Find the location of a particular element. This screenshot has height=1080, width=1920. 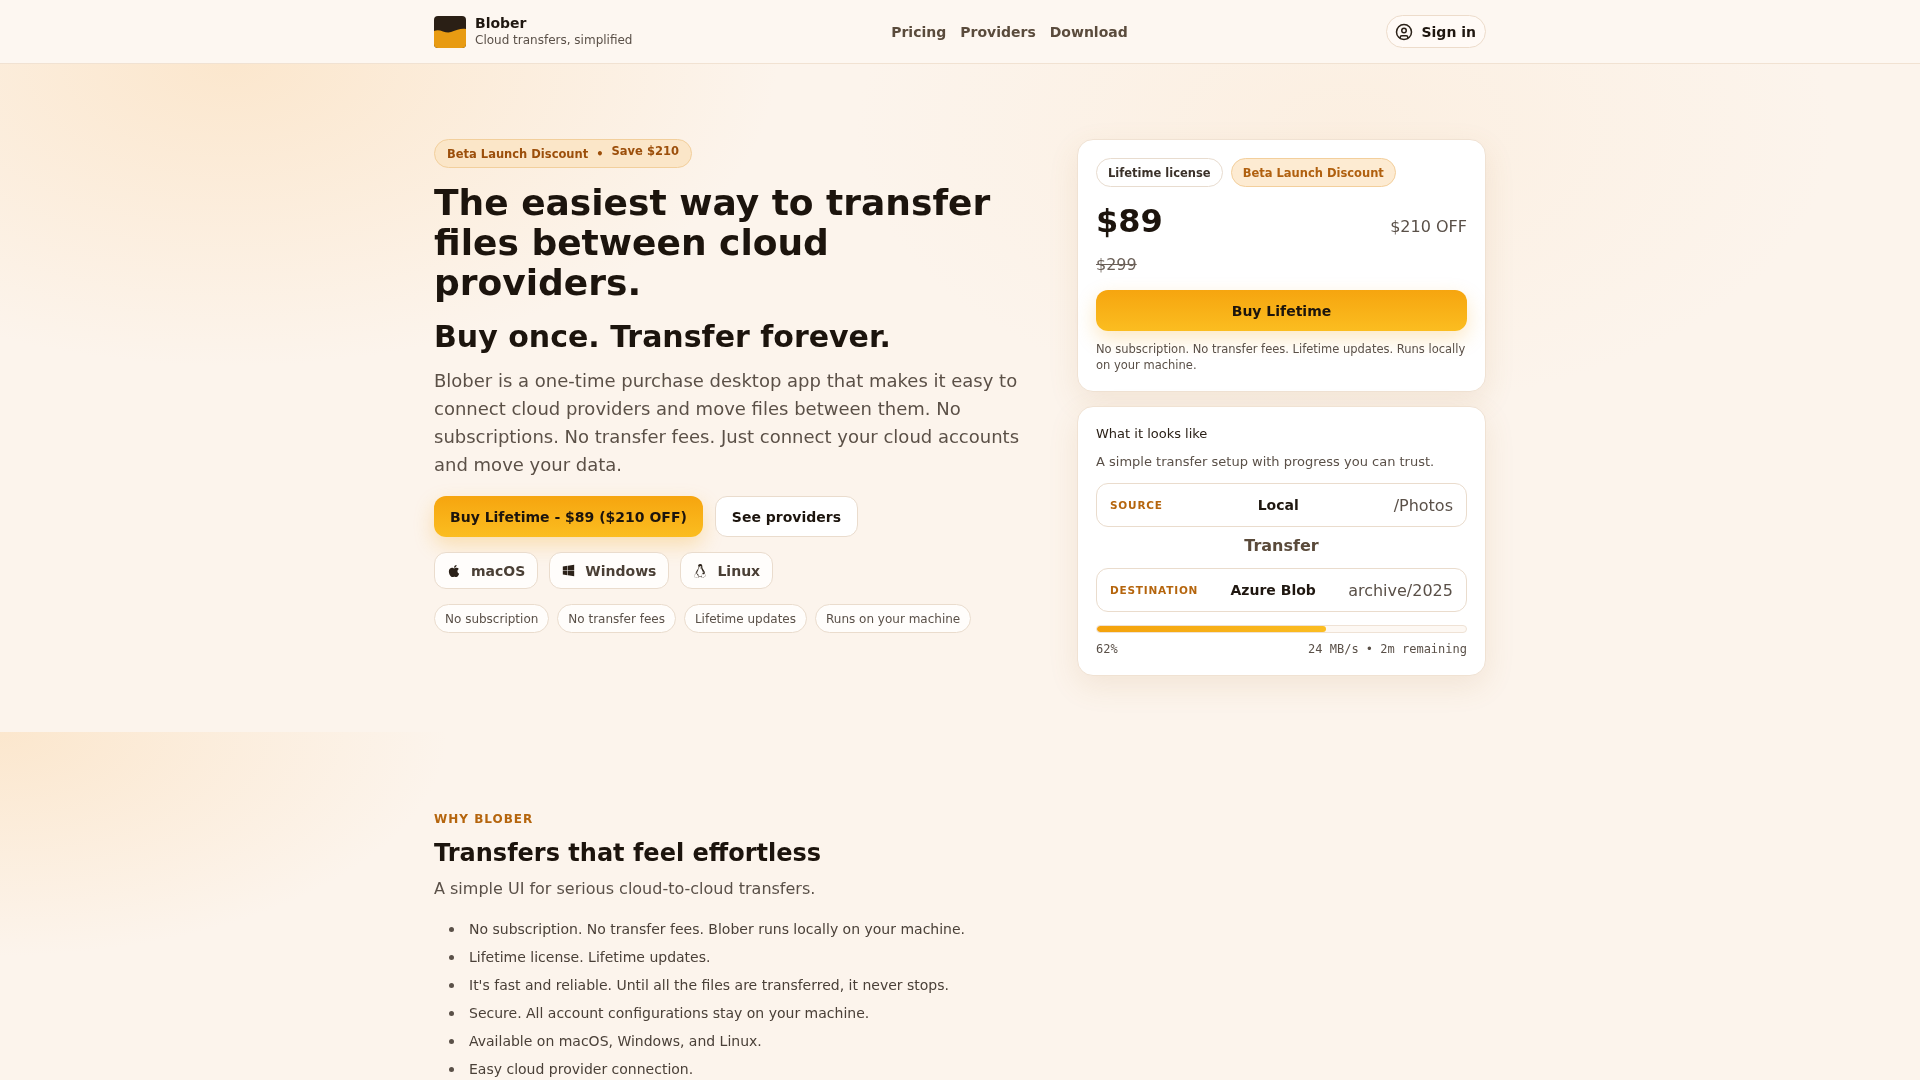

headline: The easiest way to transfer files between cloud providers. is located at coordinates (713, 243).